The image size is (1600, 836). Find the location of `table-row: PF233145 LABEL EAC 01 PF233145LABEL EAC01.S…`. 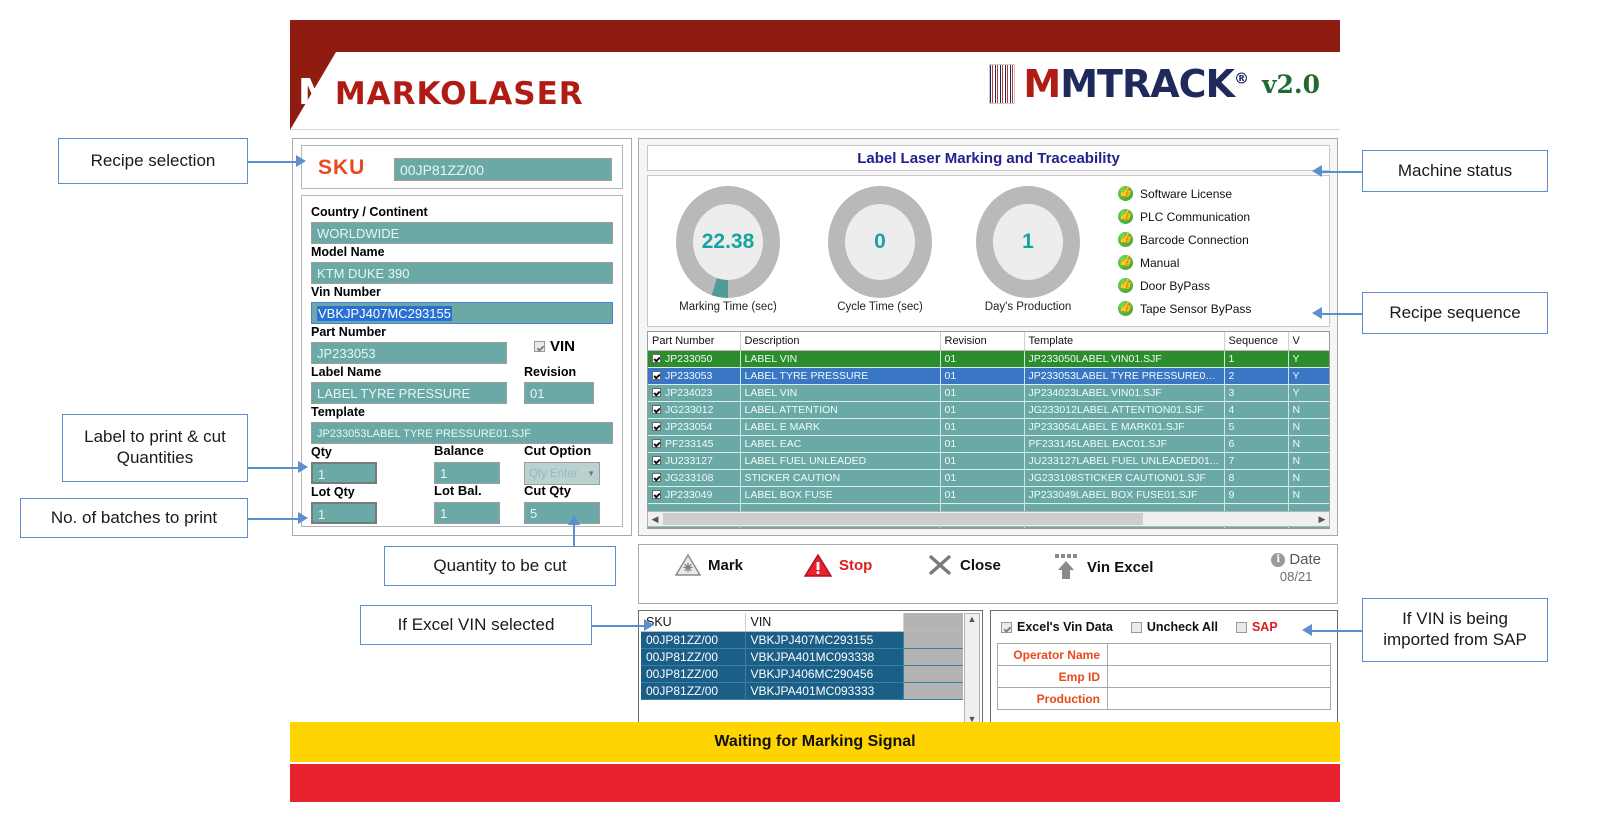

table-row: PF233145 LABEL EAC 01 PF233145LABEL EAC01.S… is located at coordinates (988, 444).